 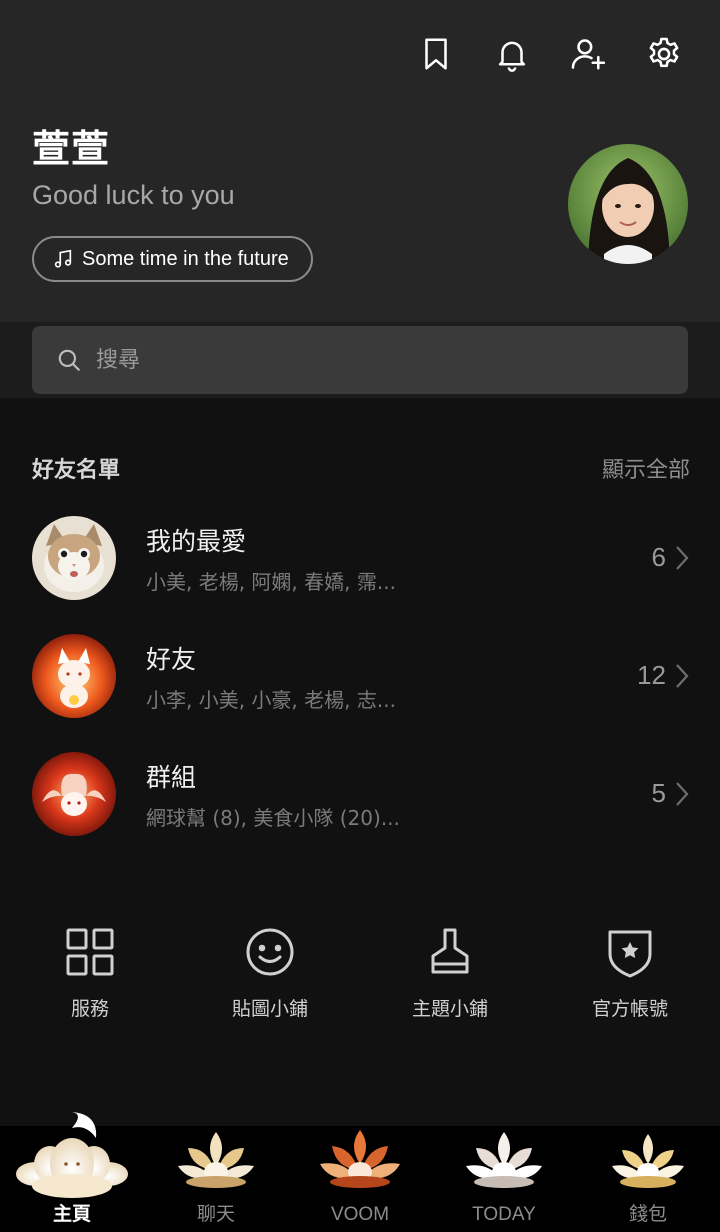 What do you see at coordinates (90, 952) in the screenshot?
I see `grid-icon` at bounding box center [90, 952].